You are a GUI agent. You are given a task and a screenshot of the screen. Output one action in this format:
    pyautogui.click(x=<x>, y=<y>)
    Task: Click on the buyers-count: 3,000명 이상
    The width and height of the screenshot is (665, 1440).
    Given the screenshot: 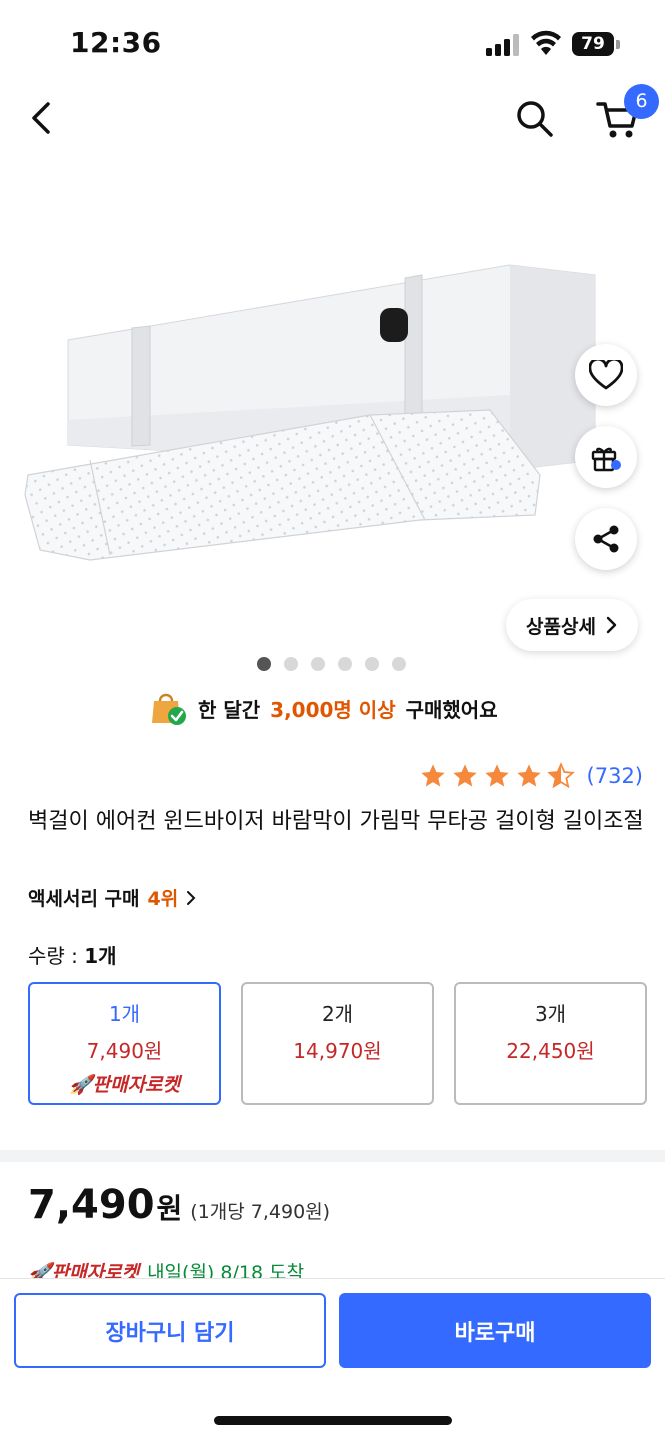 What is the action you would take?
    pyautogui.click(x=333, y=709)
    